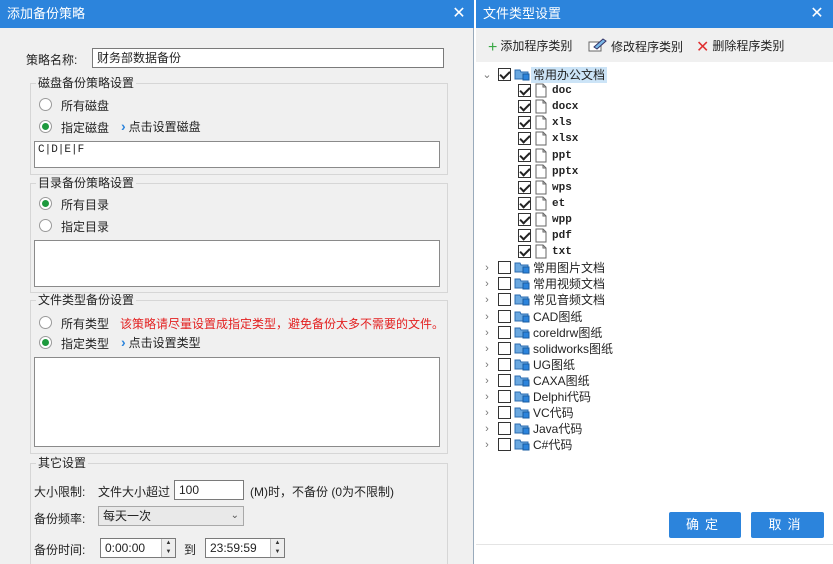  What do you see at coordinates (569, 268) in the screenshot?
I see `tree-node-label: 常用图片文档` at bounding box center [569, 268].